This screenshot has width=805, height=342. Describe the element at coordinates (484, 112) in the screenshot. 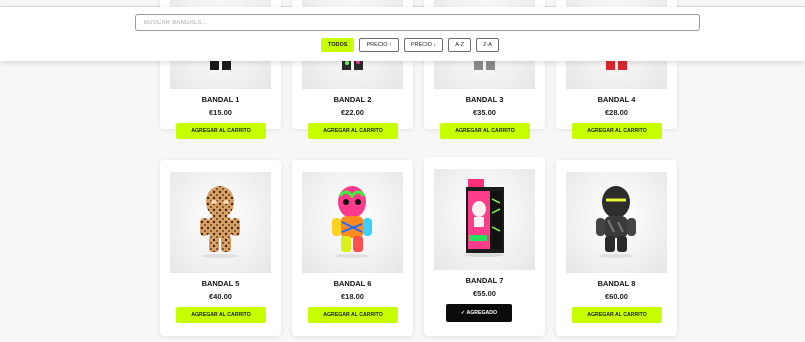

I see `product-price: €35.00` at that location.